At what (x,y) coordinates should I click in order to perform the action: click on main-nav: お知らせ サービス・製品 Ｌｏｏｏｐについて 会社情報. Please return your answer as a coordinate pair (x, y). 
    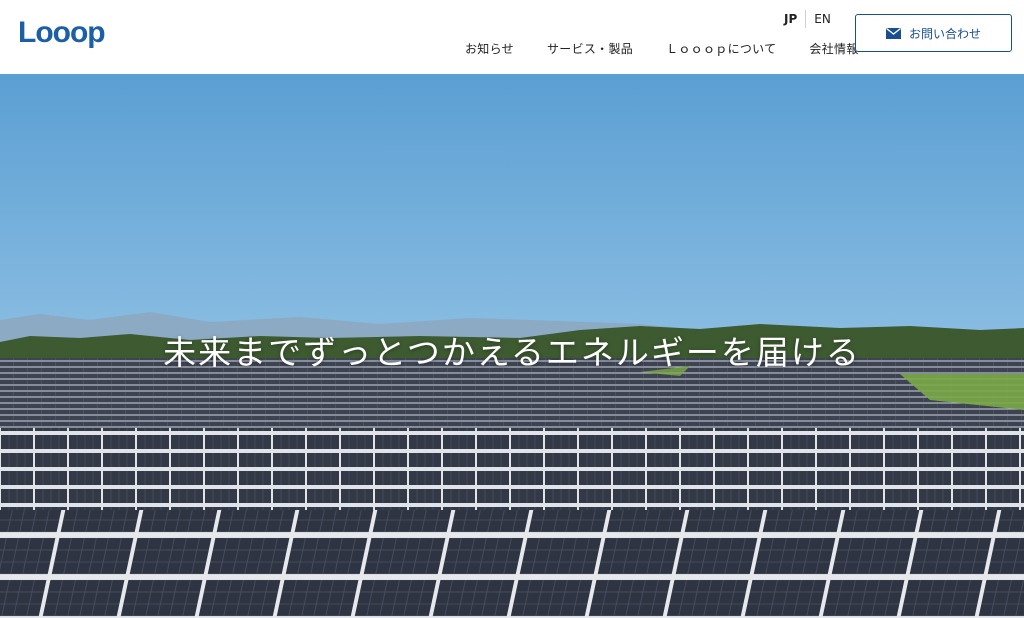
    Looking at the image, I should click on (661, 48).